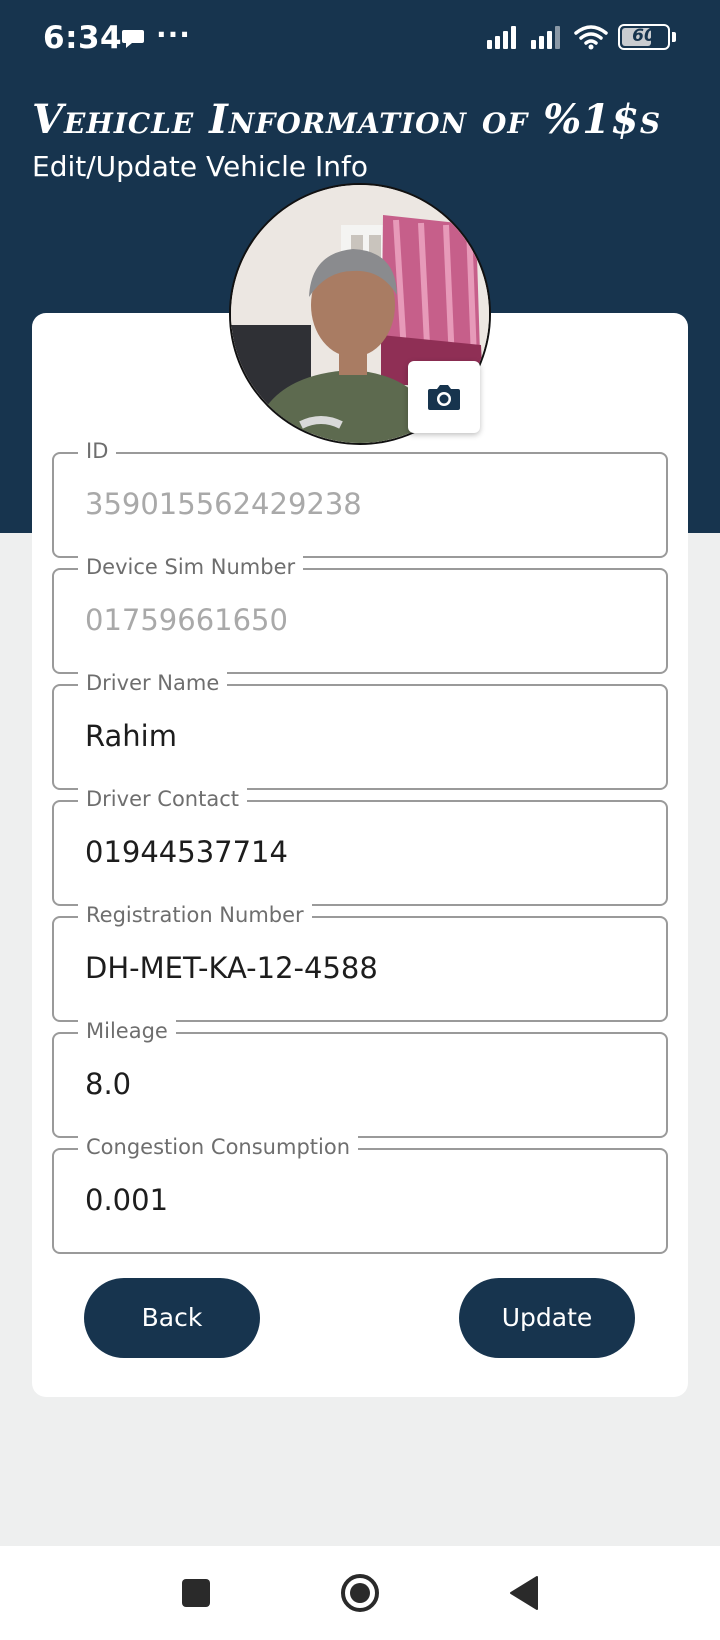  I want to click on registration-number-value: DH-MET-KA-12-4588, so click(231, 968).